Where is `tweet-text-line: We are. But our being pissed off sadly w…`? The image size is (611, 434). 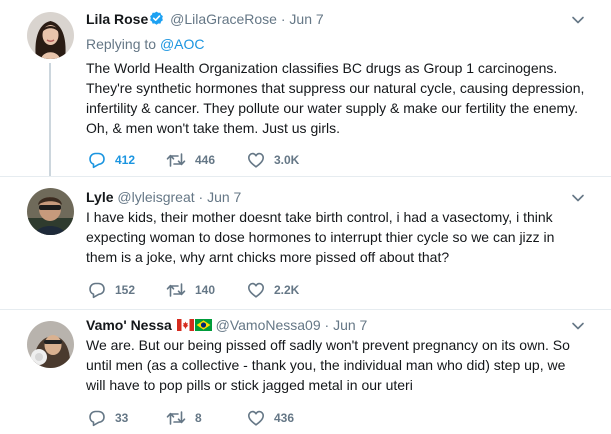 tweet-text-line: We are. But our being pissed off sadly w… is located at coordinates (328, 345).